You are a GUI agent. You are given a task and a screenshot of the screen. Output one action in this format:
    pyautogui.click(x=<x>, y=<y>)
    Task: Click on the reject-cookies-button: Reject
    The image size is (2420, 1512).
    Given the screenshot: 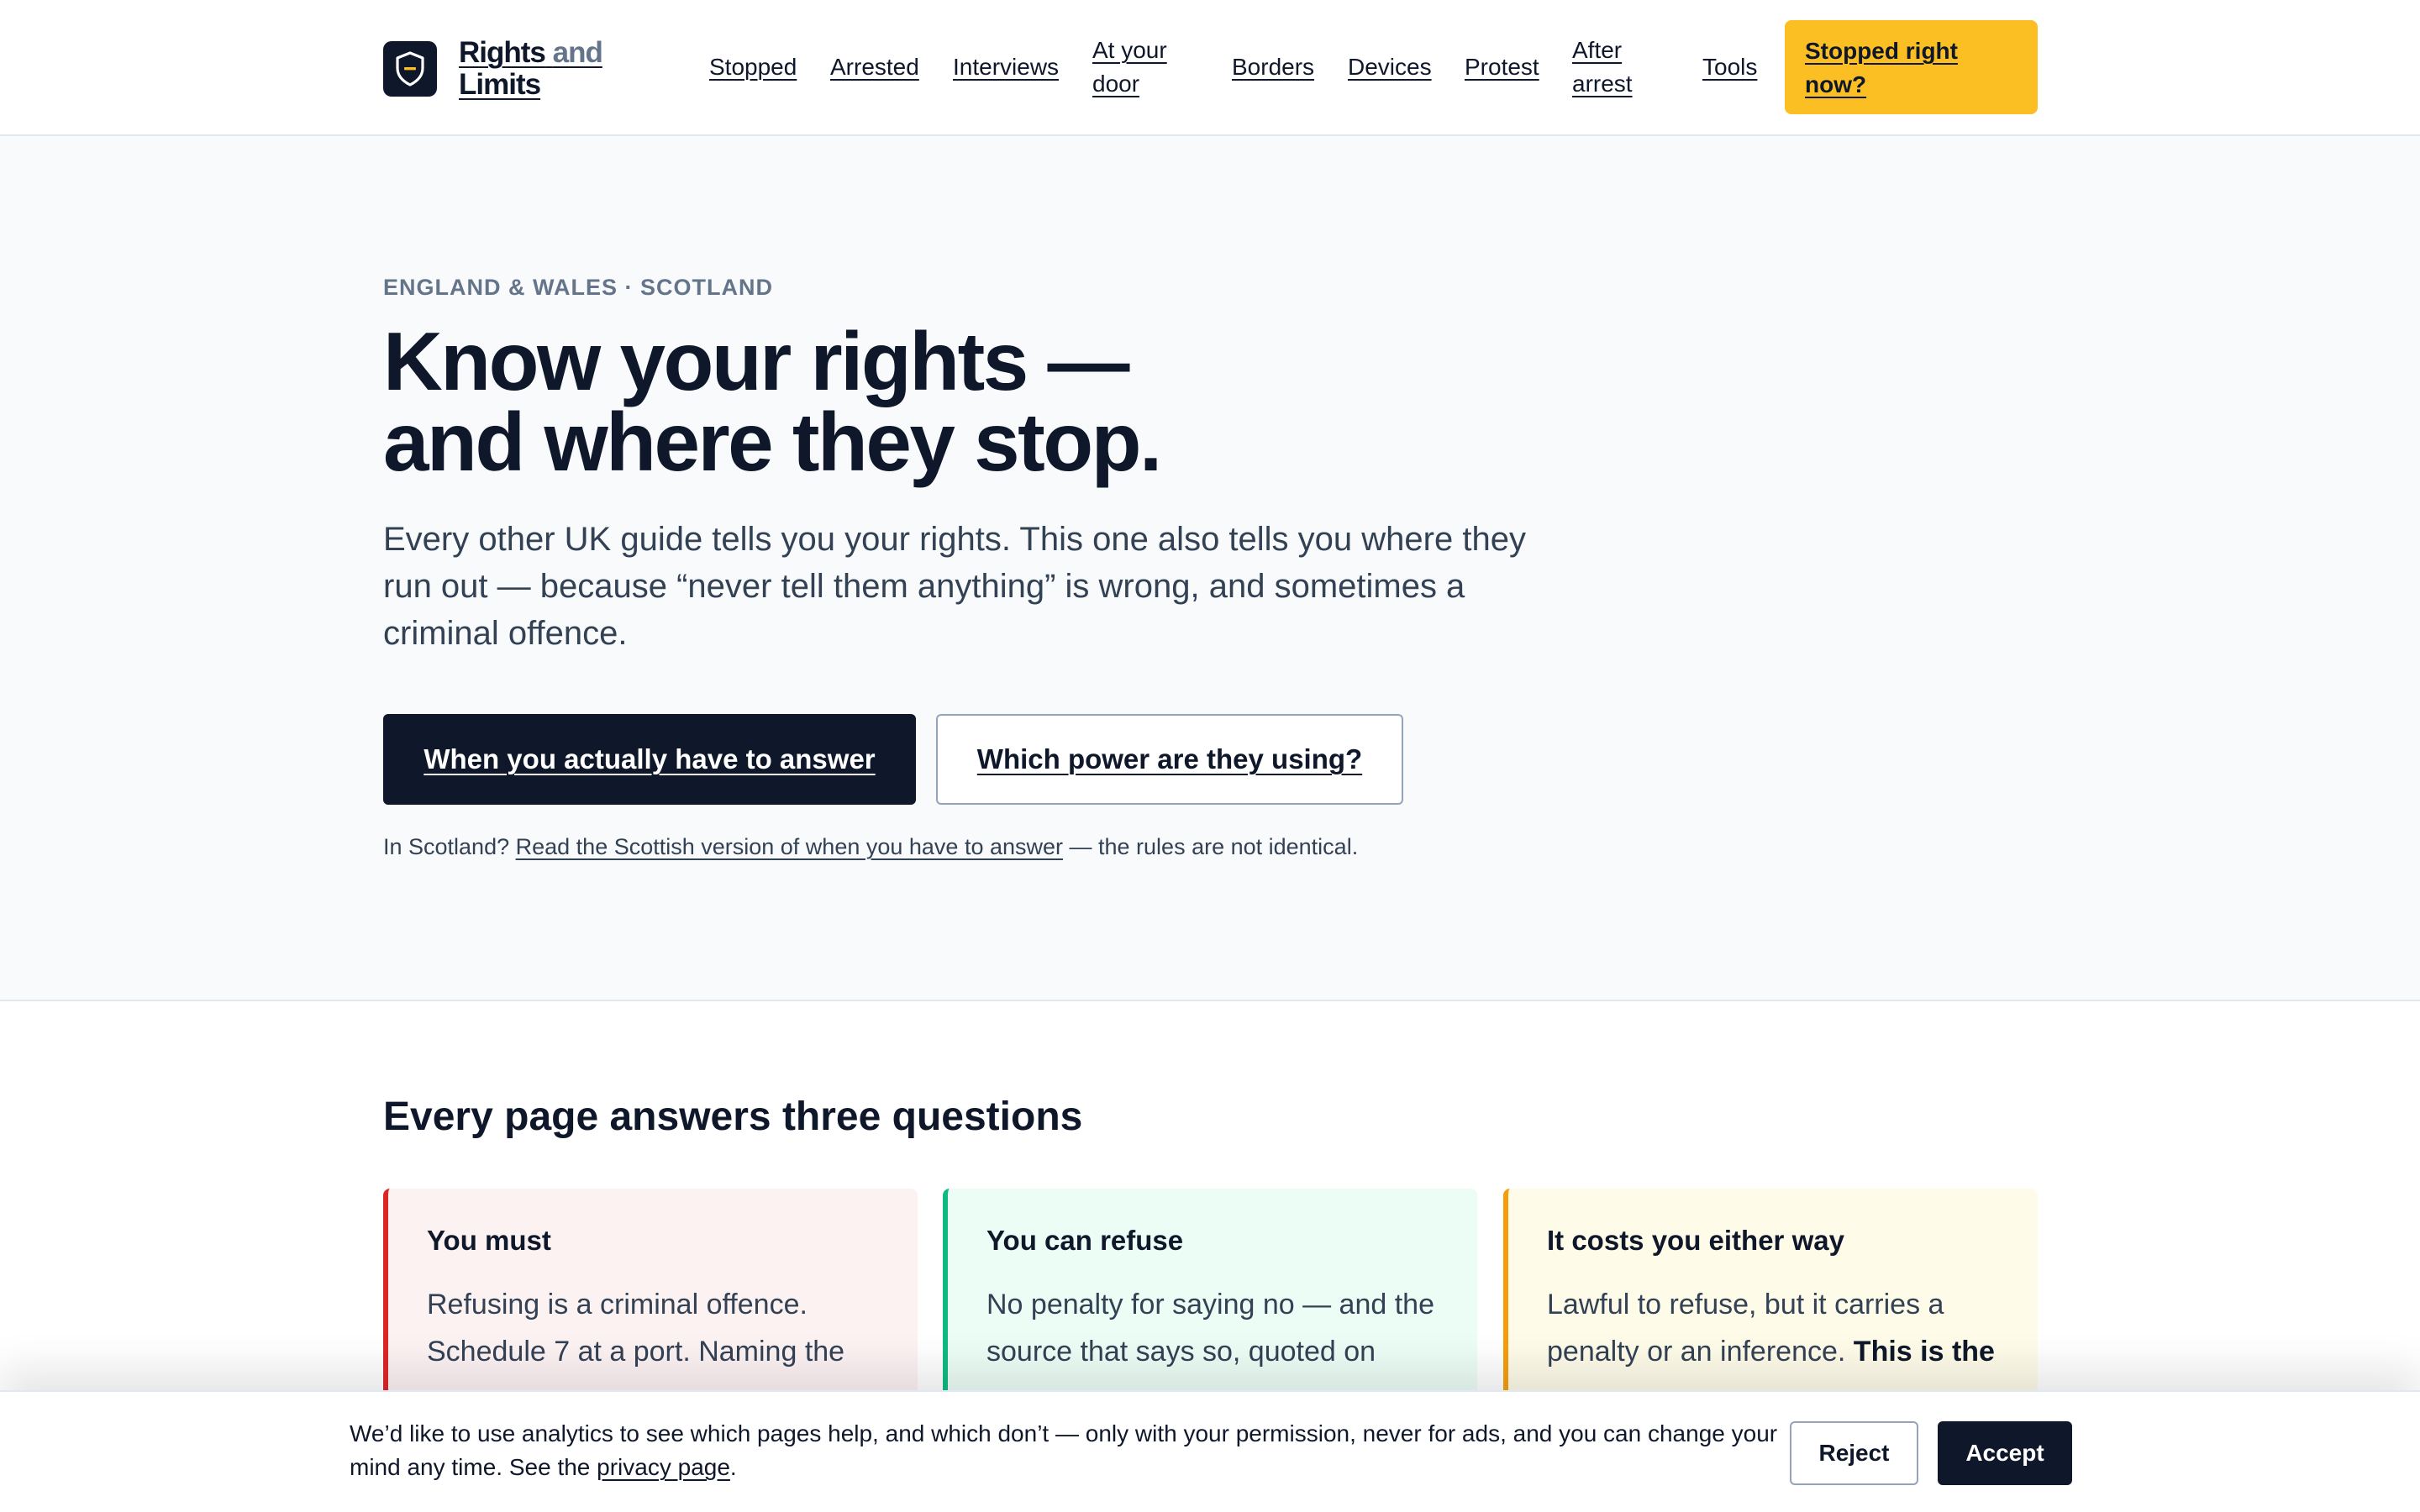 What is the action you would take?
    pyautogui.click(x=1854, y=1453)
    